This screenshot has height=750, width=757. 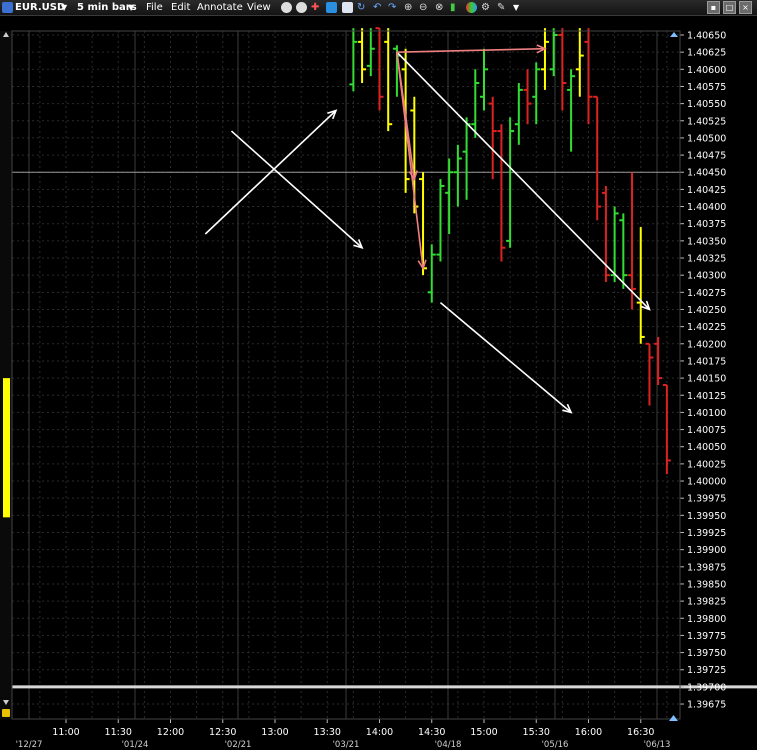 I want to click on price-tick-label: 1.40475, so click(x=706, y=156).